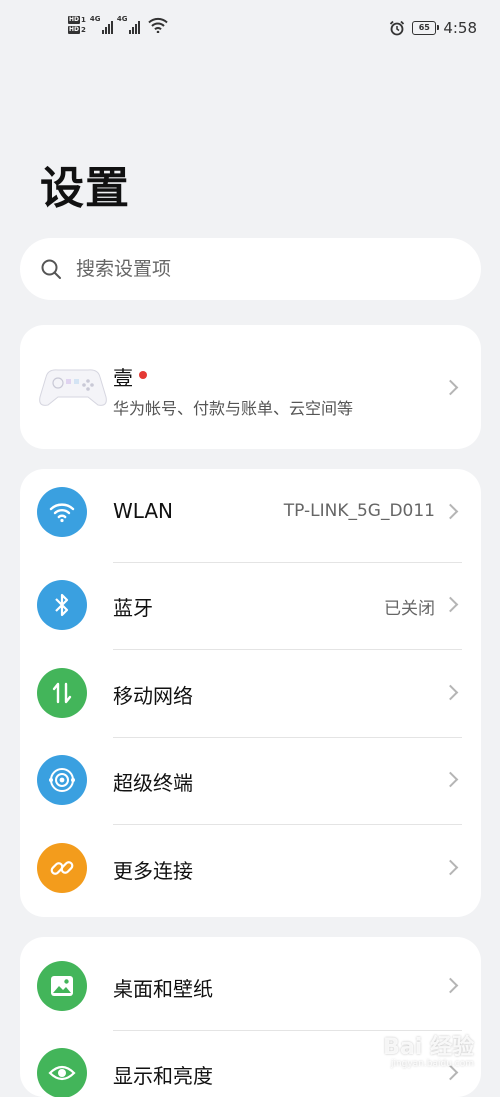 This screenshot has width=500, height=1097. I want to click on battery-icon: 65, so click(426, 28).